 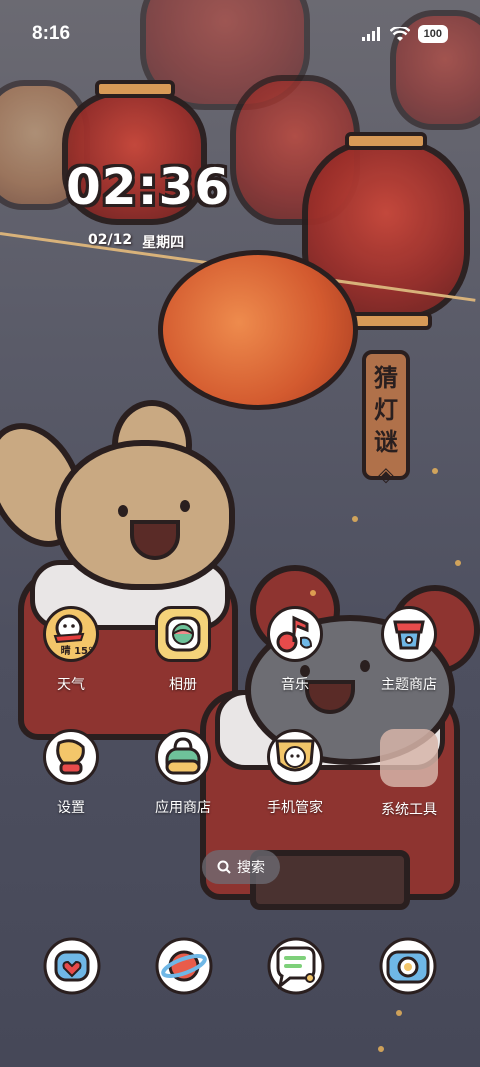 What do you see at coordinates (51, 33) in the screenshot?
I see `status-time: 8:16` at bounding box center [51, 33].